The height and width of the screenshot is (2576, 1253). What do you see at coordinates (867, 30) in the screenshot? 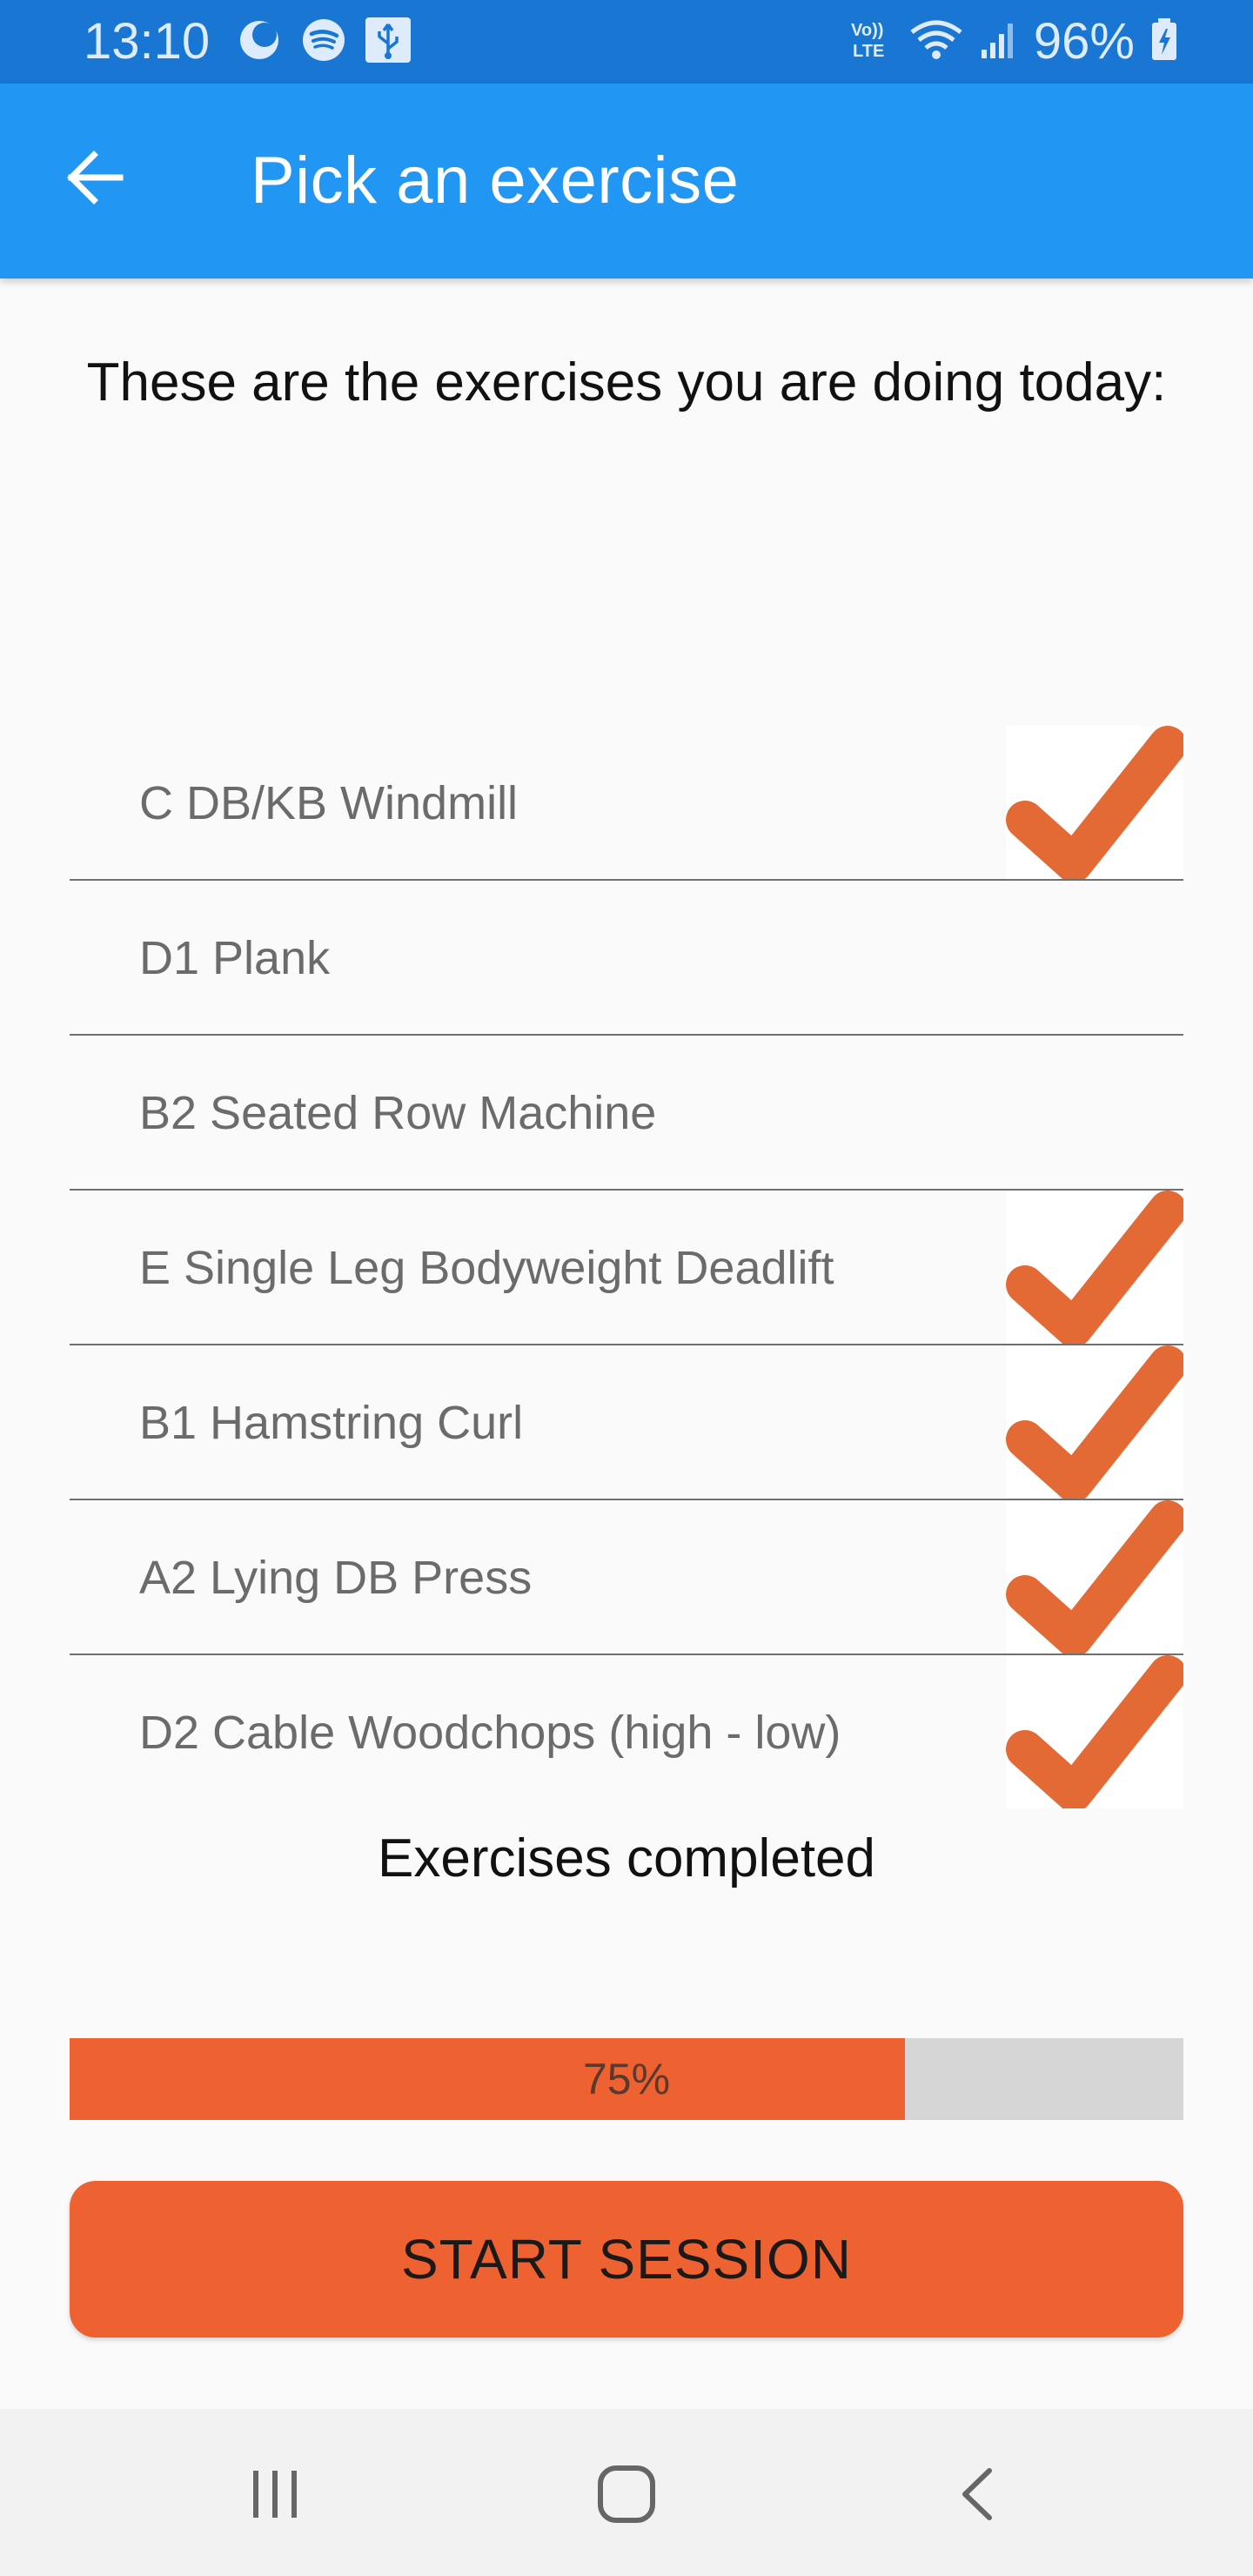
I see `svg-text: Vo))` at bounding box center [867, 30].